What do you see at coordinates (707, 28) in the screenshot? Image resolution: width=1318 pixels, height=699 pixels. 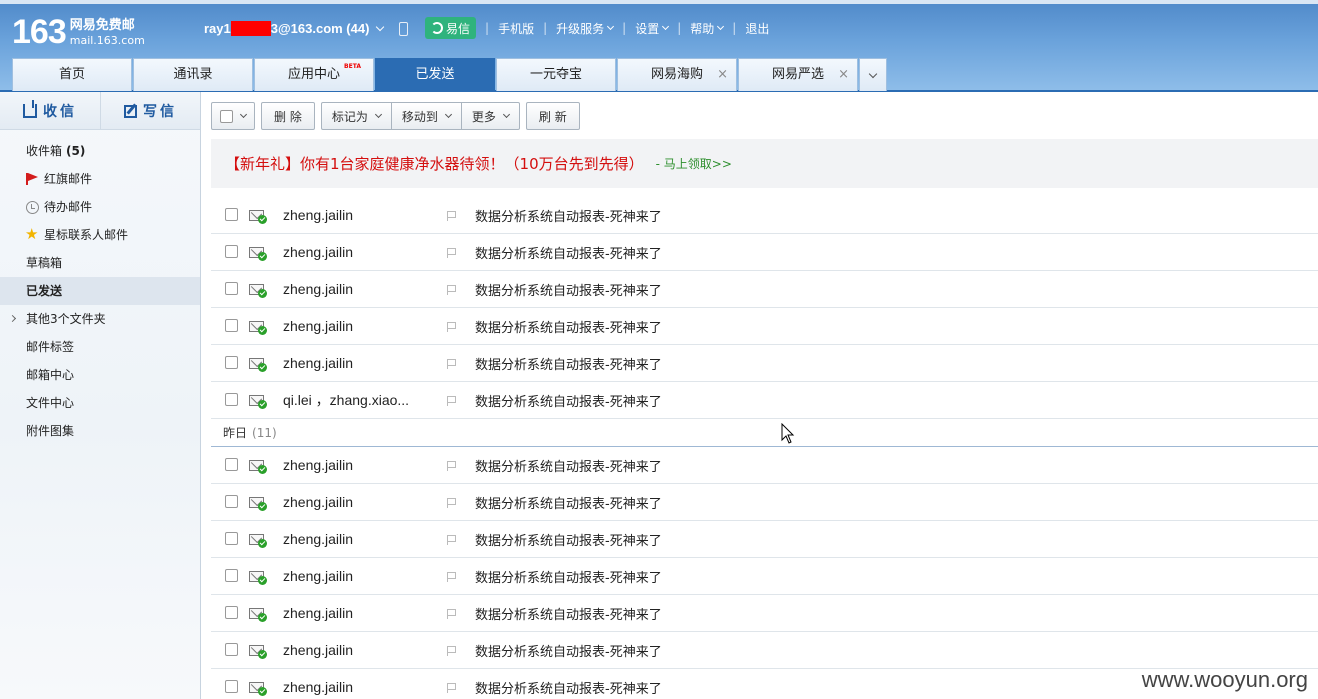 I see `help-link: 帮助` at bounding box center [707, 28].